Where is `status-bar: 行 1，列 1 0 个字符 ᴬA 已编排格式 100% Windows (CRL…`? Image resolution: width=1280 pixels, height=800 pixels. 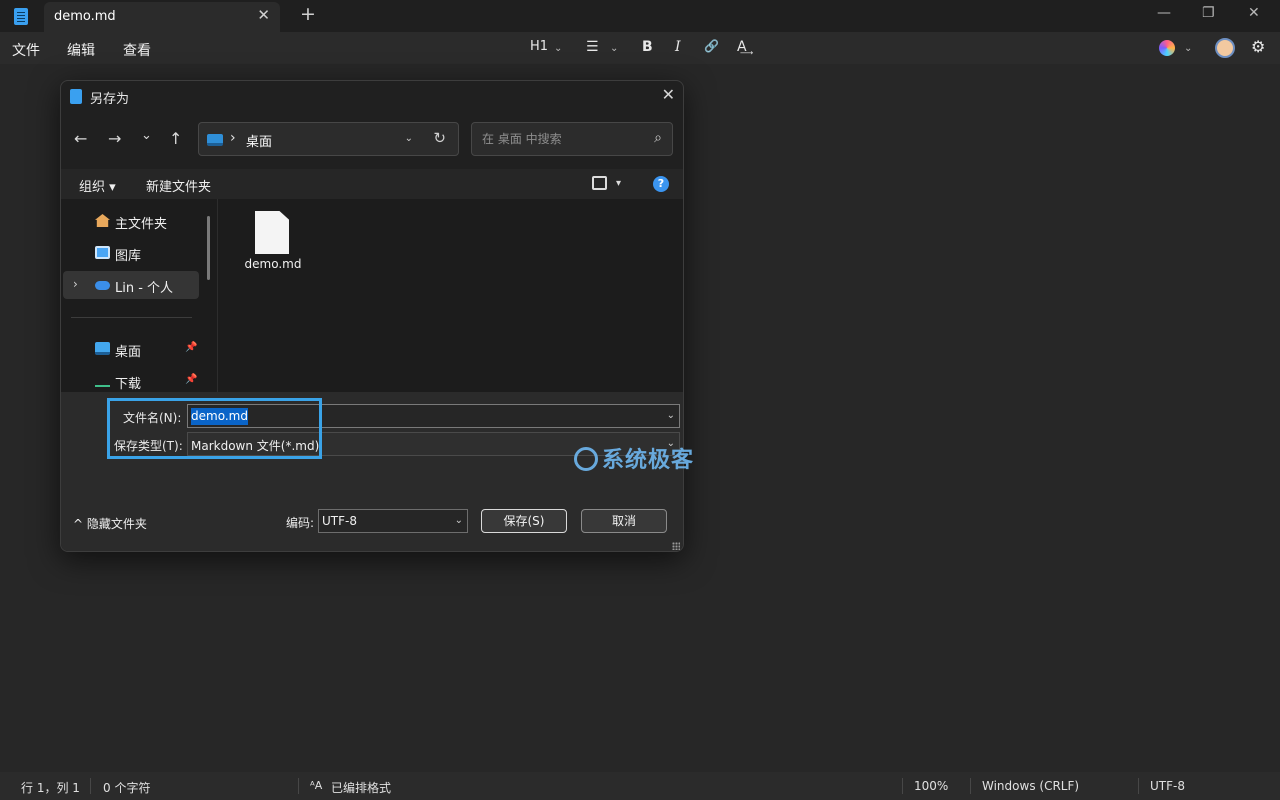 status-bar: 行 1，列 1 0 个字符 ᴬA 已编排格式 100% Windows (CRL… is located at coordinates (640, 786).